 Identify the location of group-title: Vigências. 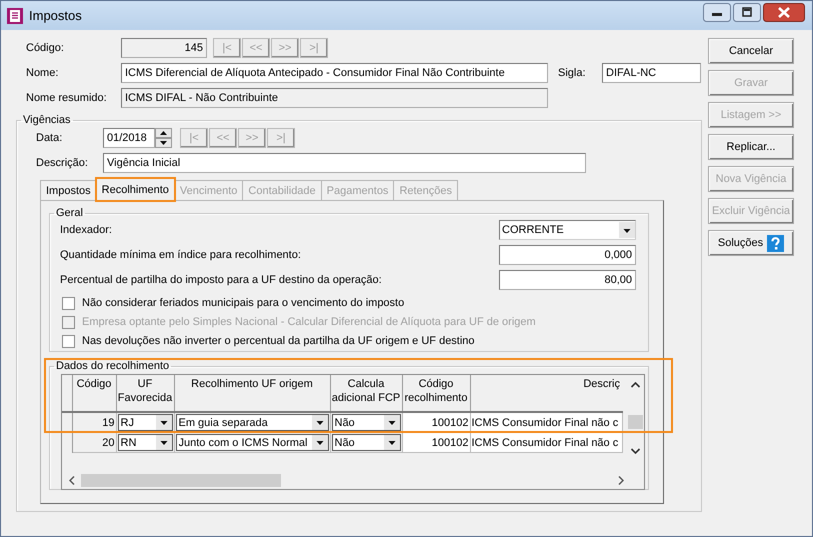
(47, 120).